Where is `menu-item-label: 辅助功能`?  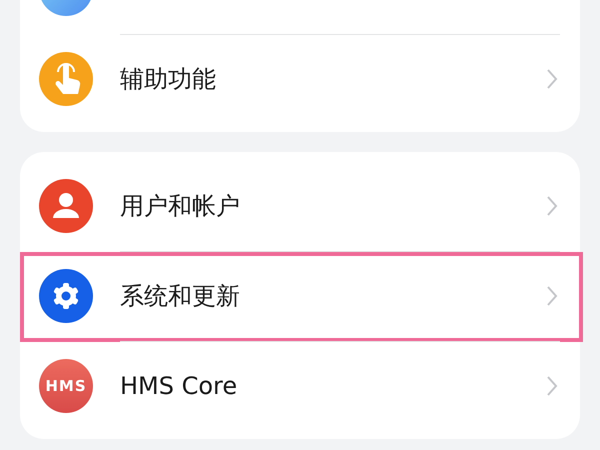
menu-item-label: 辅助功能 is located at coordinates (333, 79).